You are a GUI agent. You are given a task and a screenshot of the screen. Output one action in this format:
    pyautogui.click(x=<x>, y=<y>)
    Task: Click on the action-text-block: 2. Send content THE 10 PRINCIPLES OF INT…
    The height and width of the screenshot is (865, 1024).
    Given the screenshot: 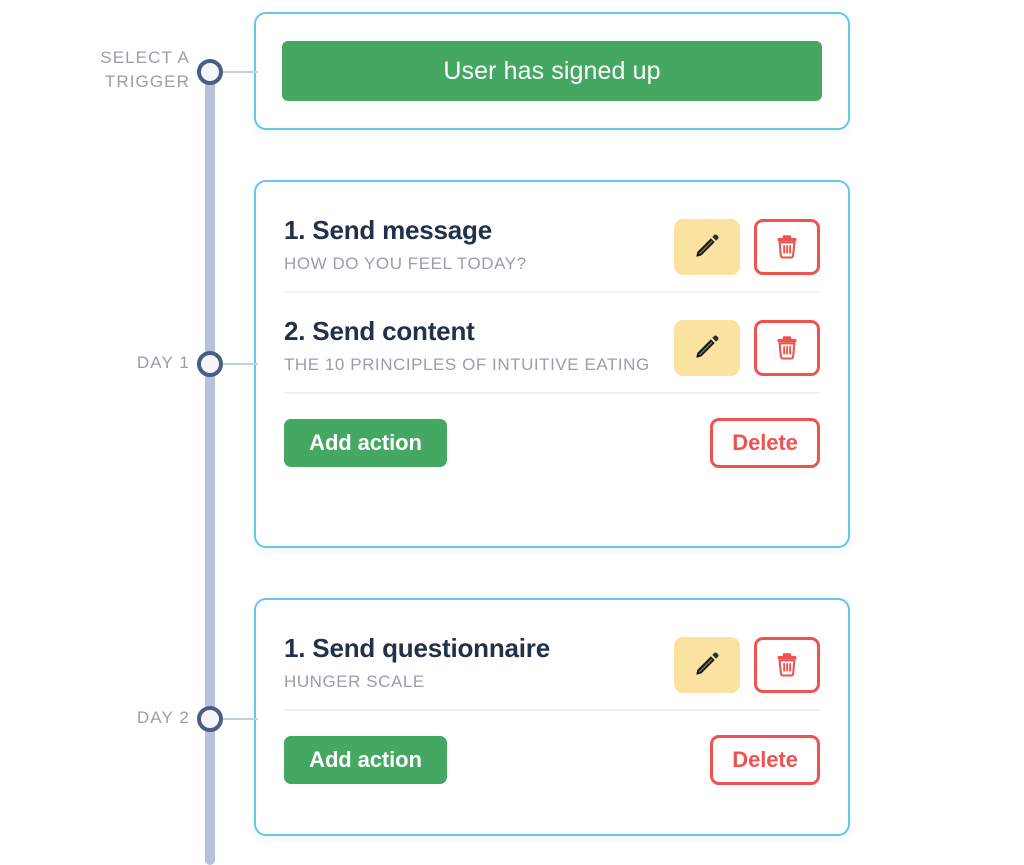 What is the action you would take?
    pyautogui.click(x=467, y=345)
    